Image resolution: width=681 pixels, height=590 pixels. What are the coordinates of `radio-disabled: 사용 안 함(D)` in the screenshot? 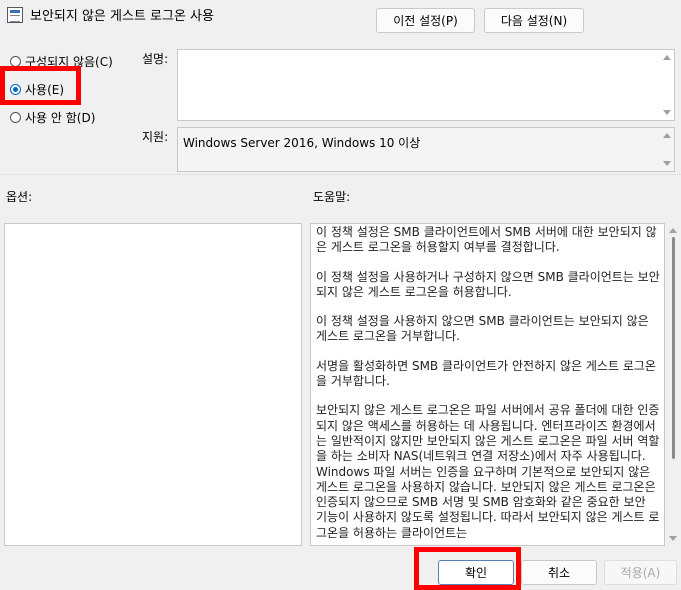 It's located at (52, 117).